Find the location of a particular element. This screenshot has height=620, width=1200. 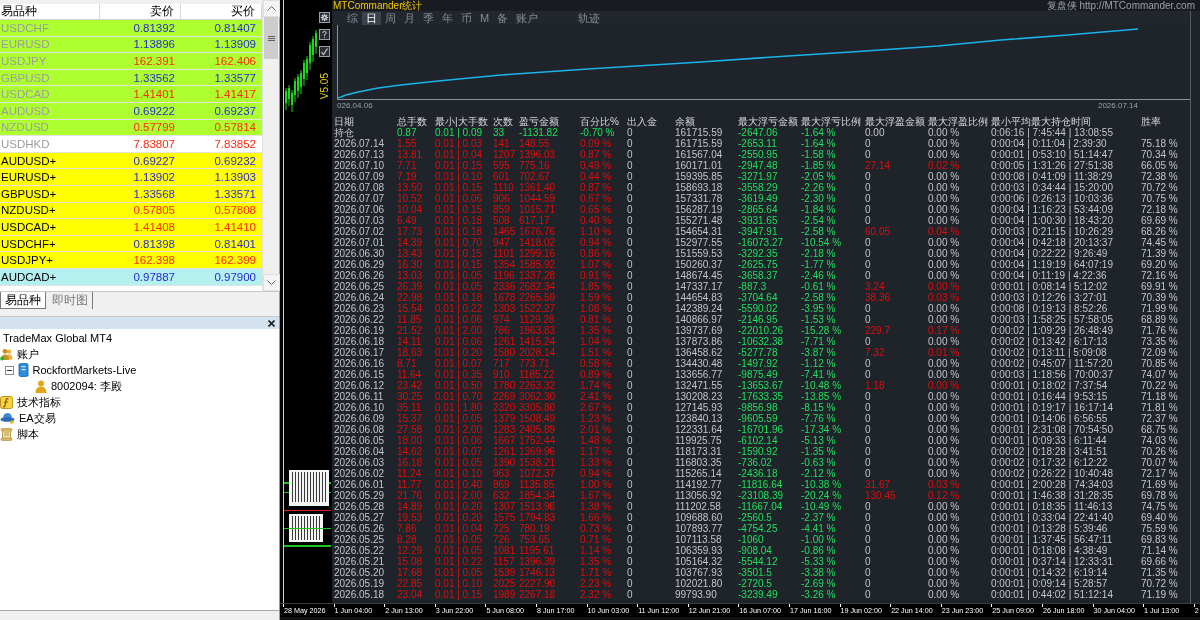

tree-item: 8002094: 李殿 is located at coordinates (86, 386).